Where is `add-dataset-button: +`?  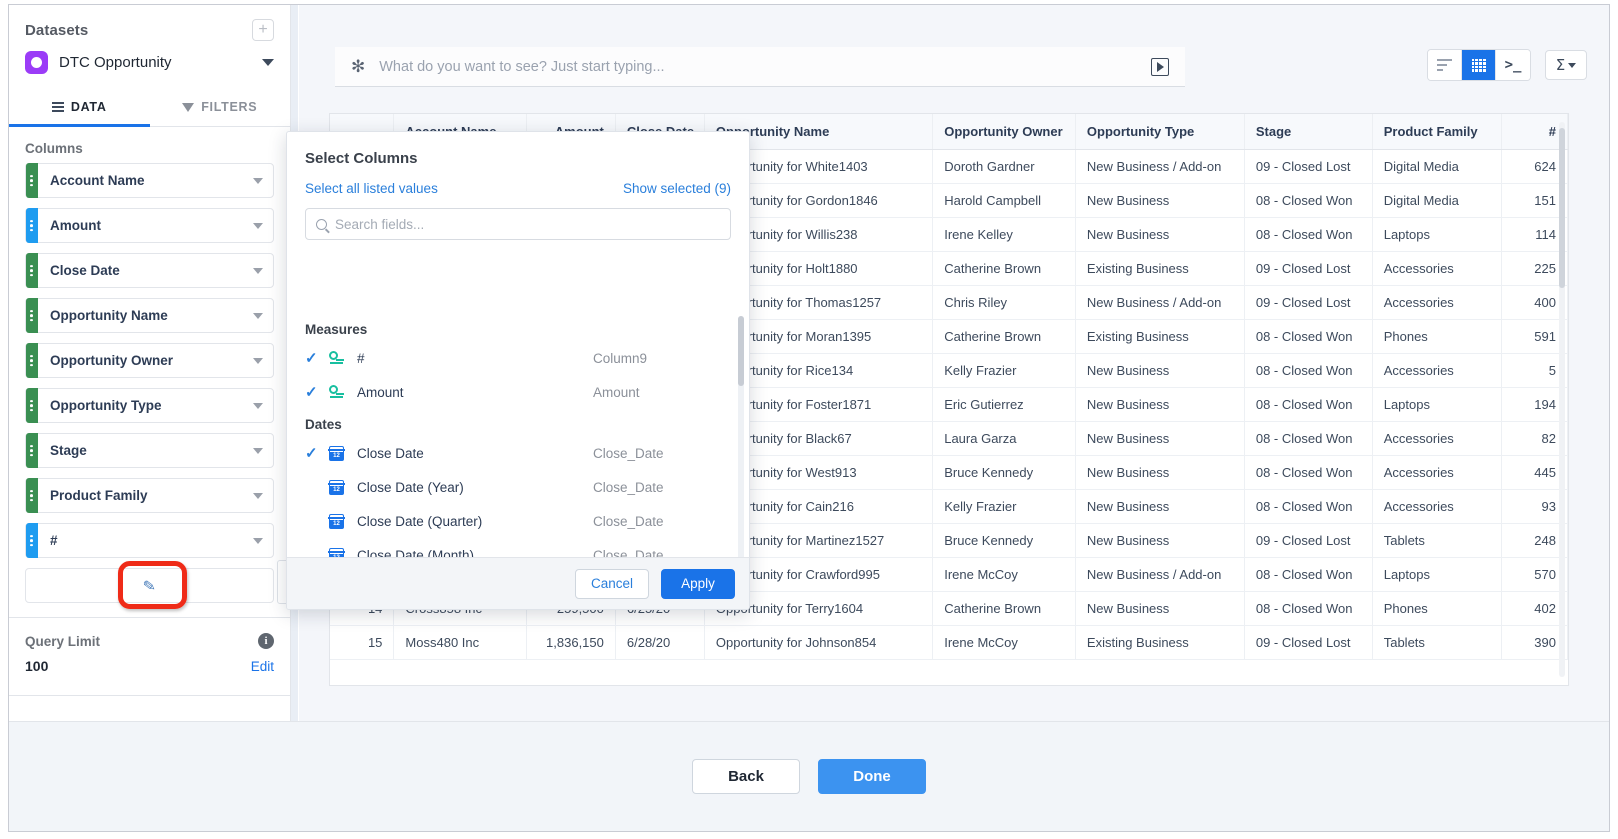 add-dataset-button: + is located at coordinates (263, 30).